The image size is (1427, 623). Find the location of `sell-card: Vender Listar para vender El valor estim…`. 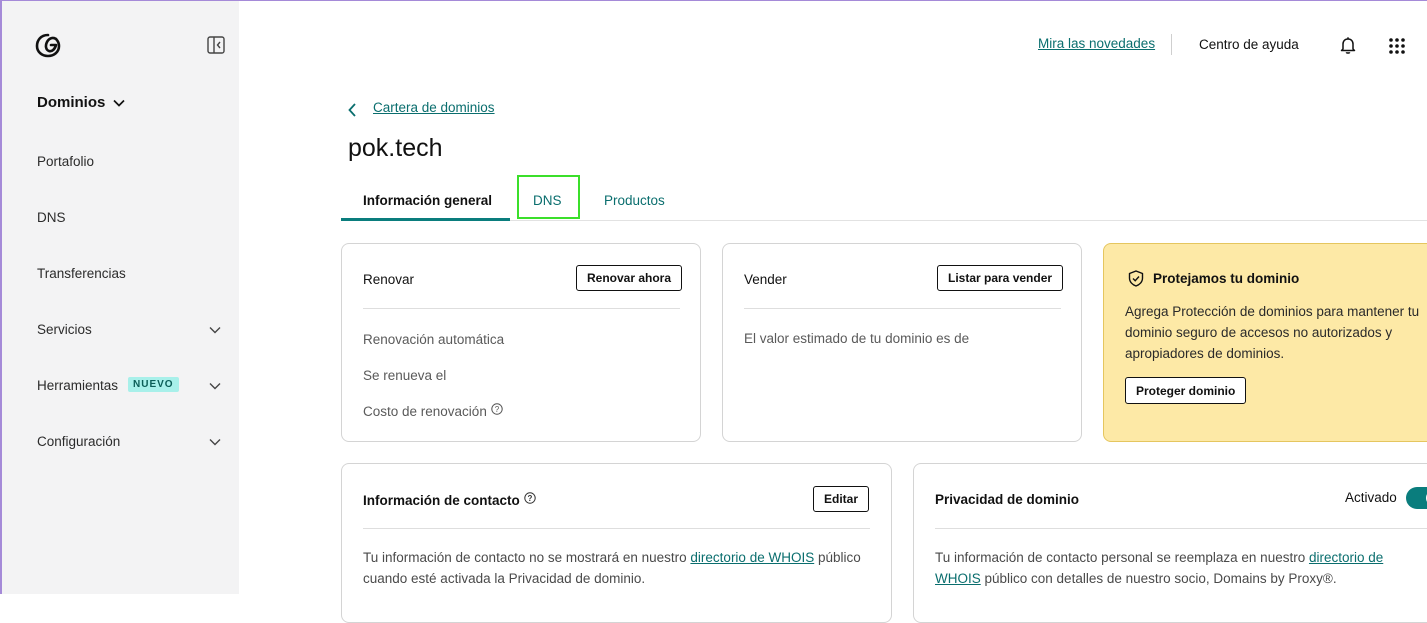

sell-card: Vender Listar para vender El valor estim… is located at coordinates (902, 342).